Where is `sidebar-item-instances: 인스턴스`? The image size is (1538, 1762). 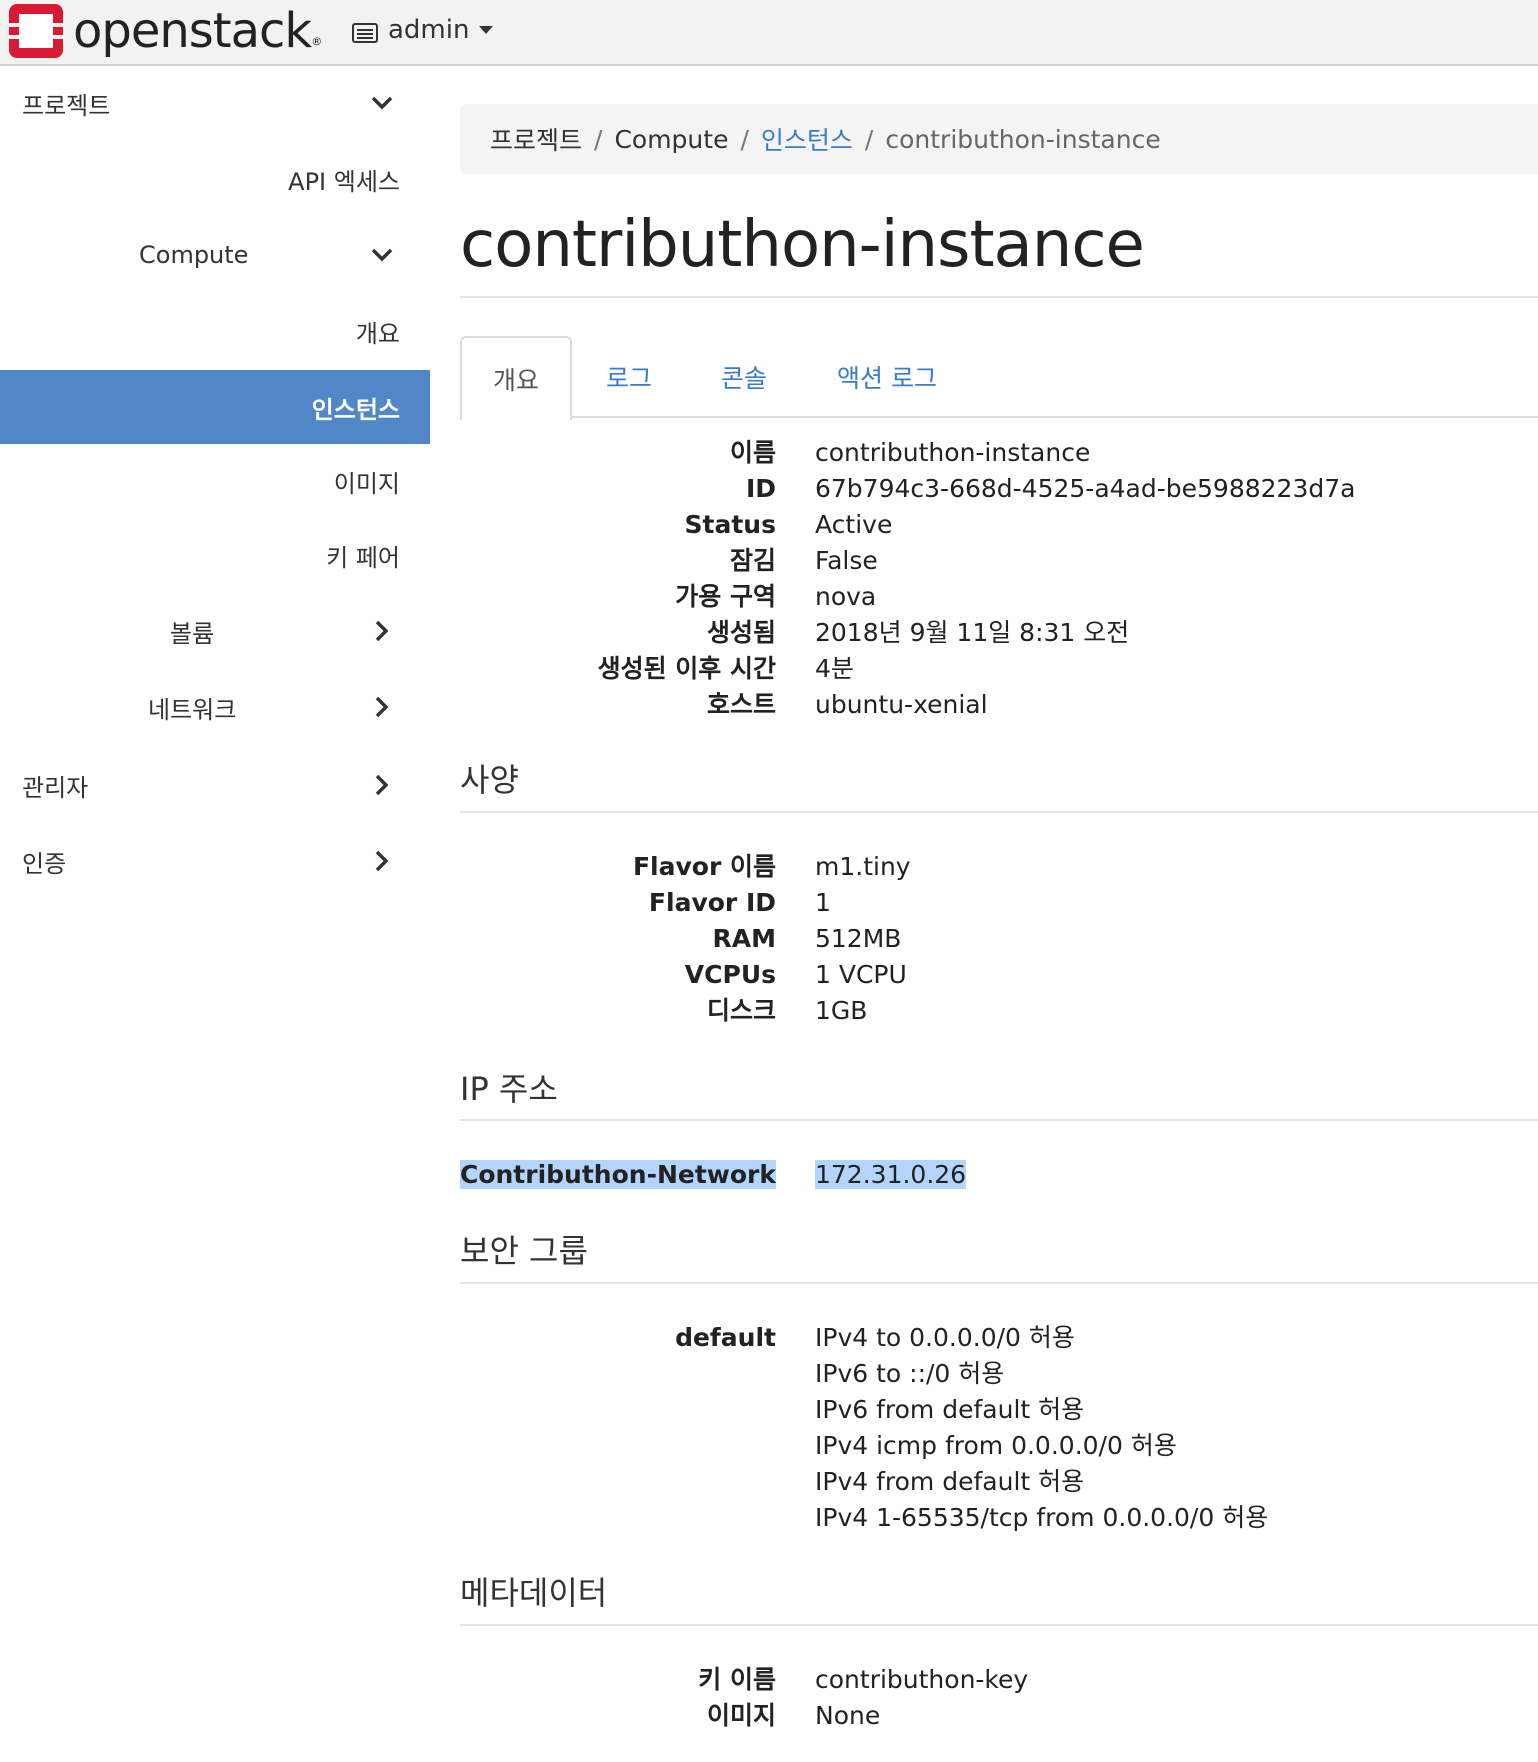
sidebar-item-instances: 인스턴스 is located at coordinates (215, 407).